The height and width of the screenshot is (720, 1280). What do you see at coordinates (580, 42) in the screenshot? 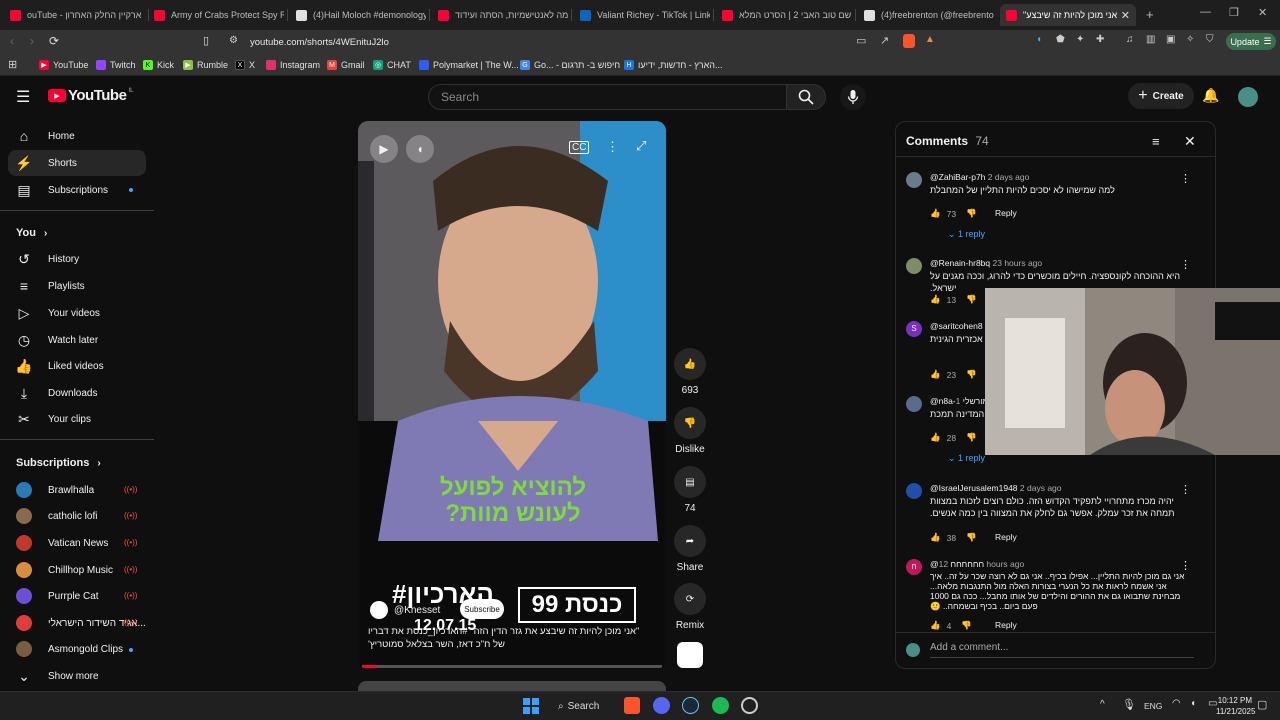
I see `url-bar: ⚙ youtube.com/shorts/4WEnituJ2lo` at bounding box center [580, 42].